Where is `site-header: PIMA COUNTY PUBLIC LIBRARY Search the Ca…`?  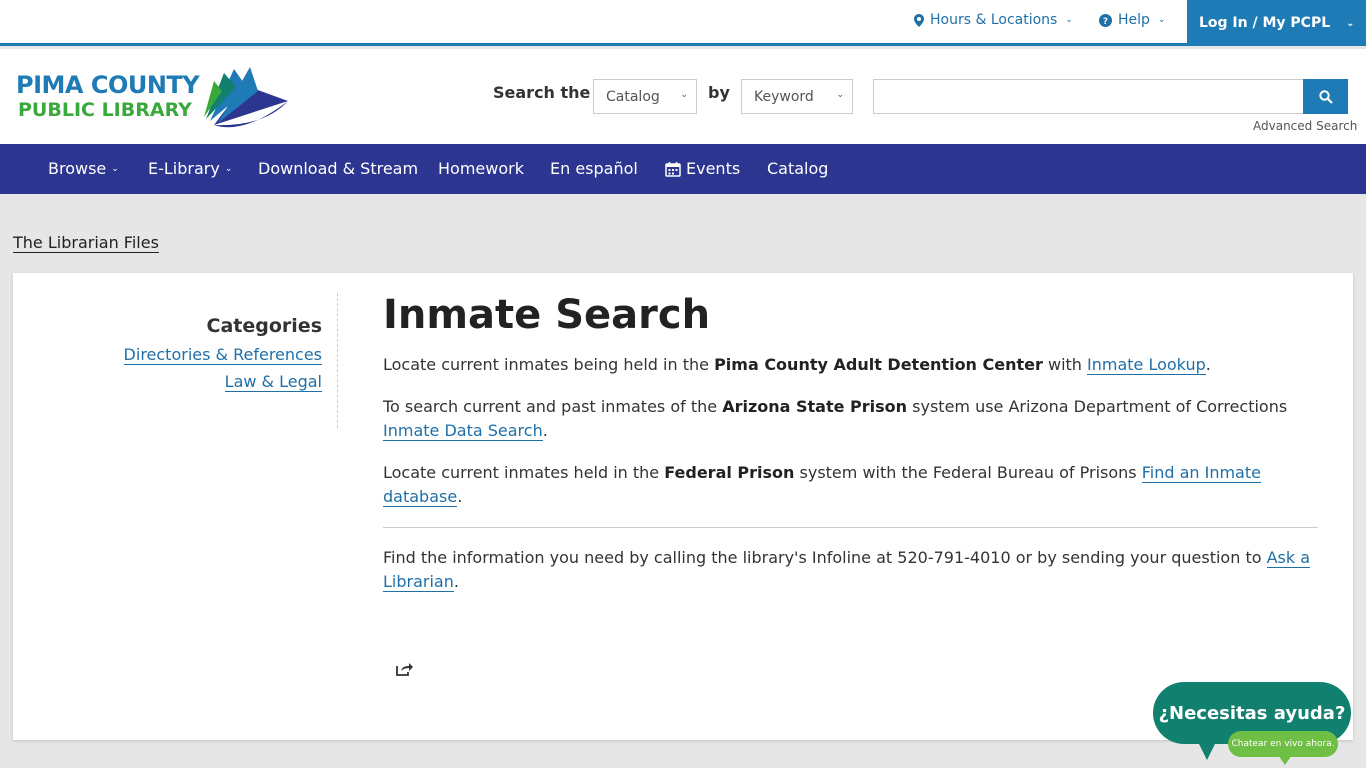
site-header: PIMA COUNTY PUBLIC LIBRARY Search the Ca… is located at coordinates (683, 96).